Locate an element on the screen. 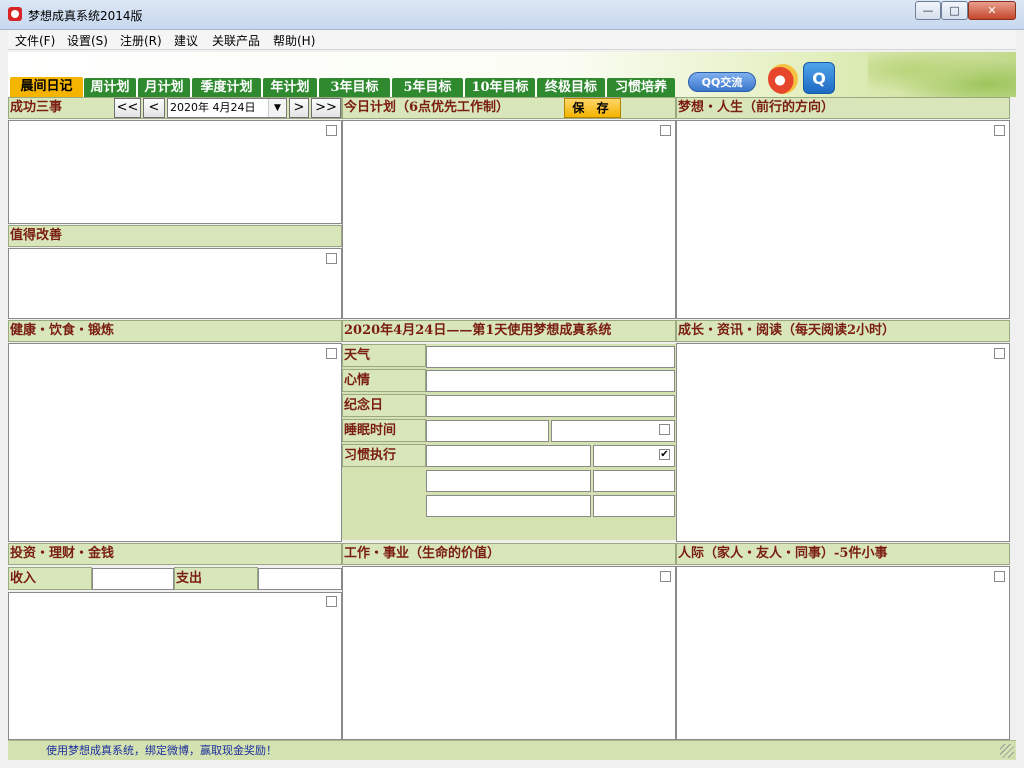  status-link: 使用梦想成真系统，绑定微博，赢取现金奖励！ is located at coordinates (161, 750).